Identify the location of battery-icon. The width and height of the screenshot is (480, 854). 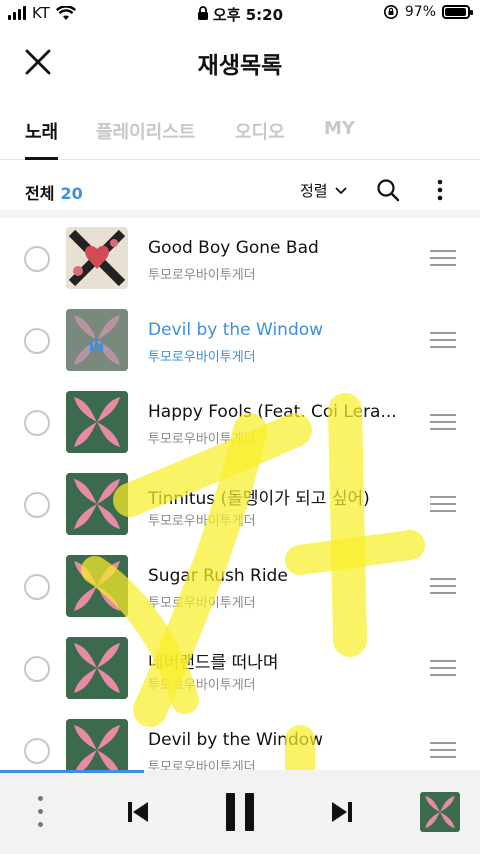
(457, 12).